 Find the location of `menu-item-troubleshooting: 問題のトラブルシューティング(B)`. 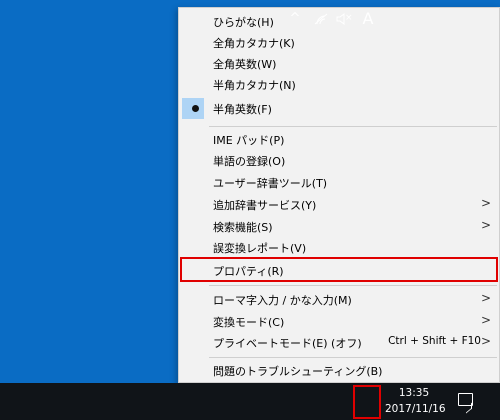

menu-item-troubleshooting: 問題のトラブルシューティング(B) is located at coordinates (339, 370).